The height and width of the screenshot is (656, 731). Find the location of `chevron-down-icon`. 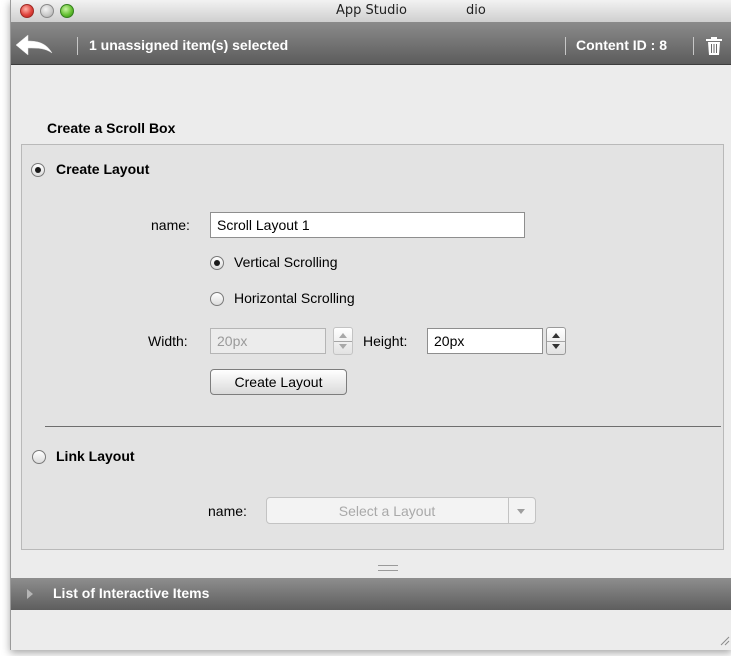

chevron-down-icon is located at coordinates (521, 511).